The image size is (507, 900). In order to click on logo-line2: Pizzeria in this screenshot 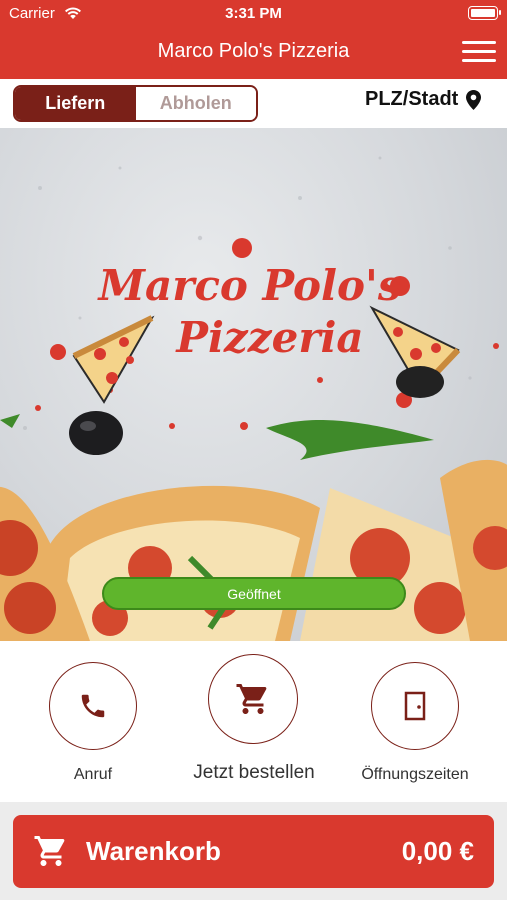, I will do `click(269, 337)`.